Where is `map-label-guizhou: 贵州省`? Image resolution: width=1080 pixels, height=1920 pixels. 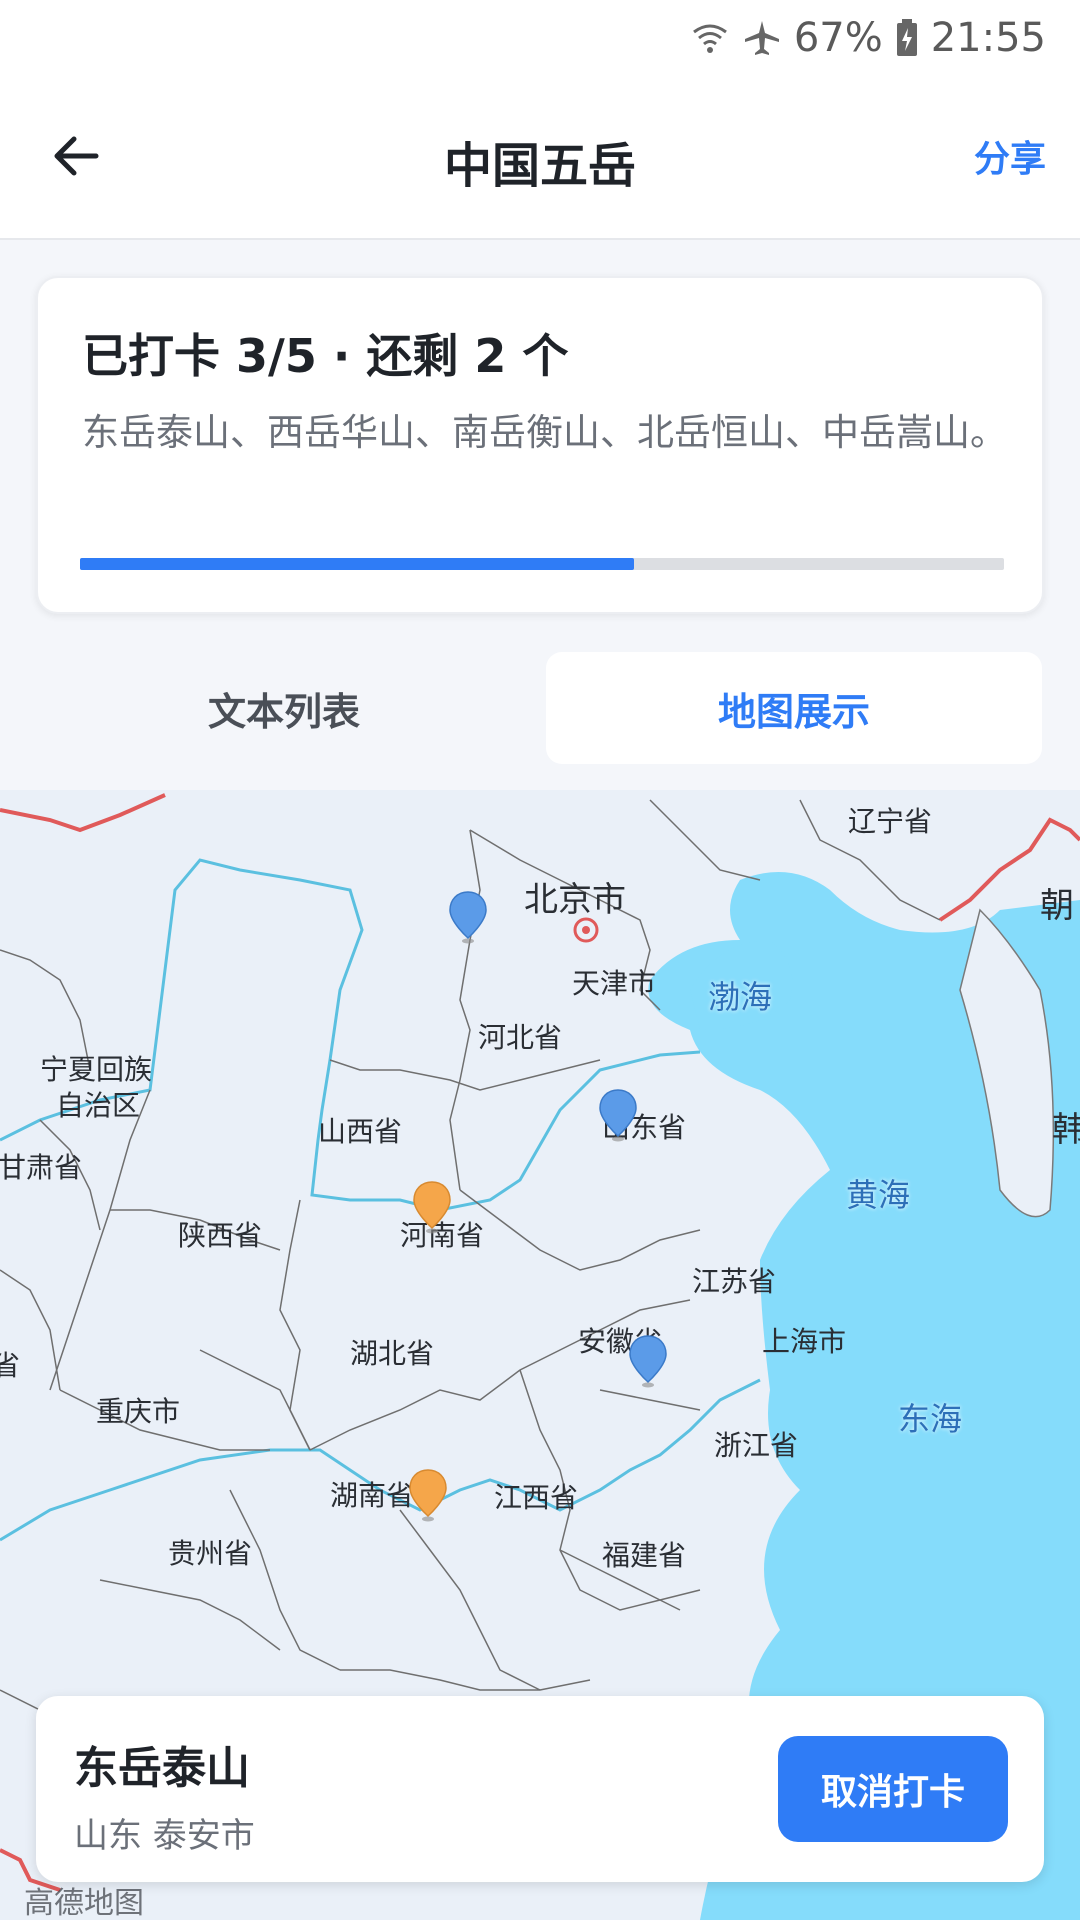
map-label-guizhou: 贵州省 is located at coordinates (210, 1553).